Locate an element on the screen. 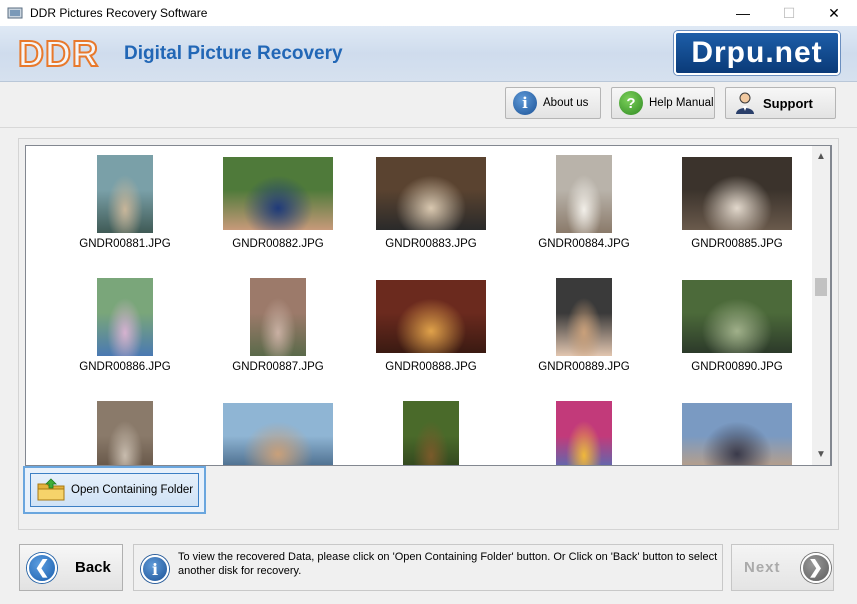 This screenshot has height=604, width=857. open-folder-icon is located at coordinates (51, 489).